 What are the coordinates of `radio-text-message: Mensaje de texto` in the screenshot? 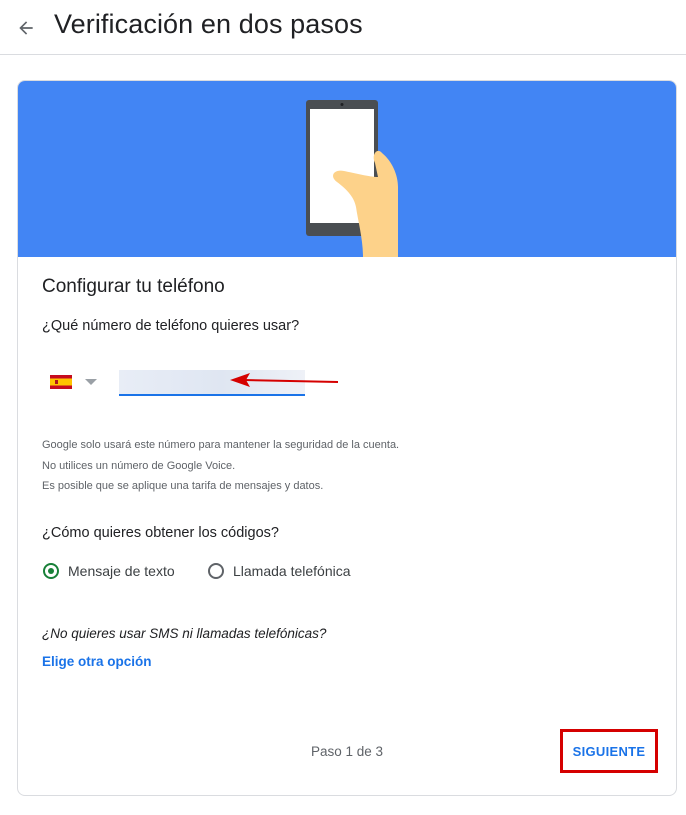 It's located at (109, 571).